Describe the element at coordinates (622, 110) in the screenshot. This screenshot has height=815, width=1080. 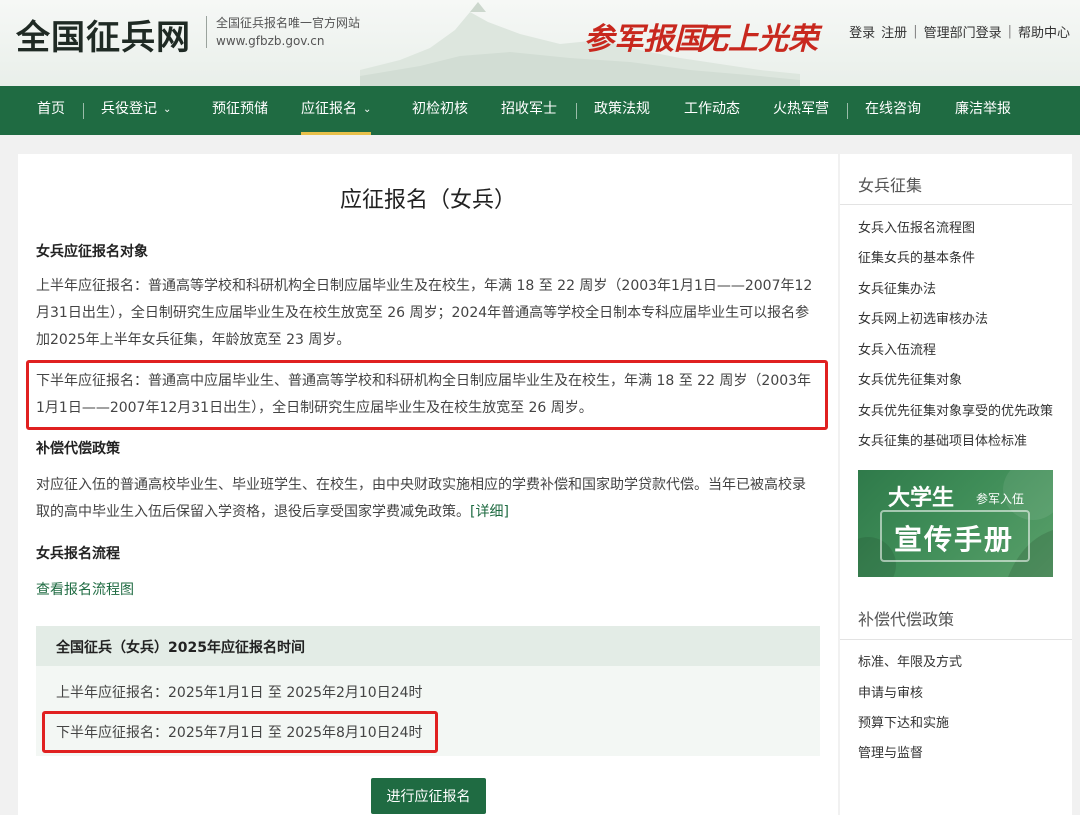
I see `nav-item-policy: 政策法规` at that location.